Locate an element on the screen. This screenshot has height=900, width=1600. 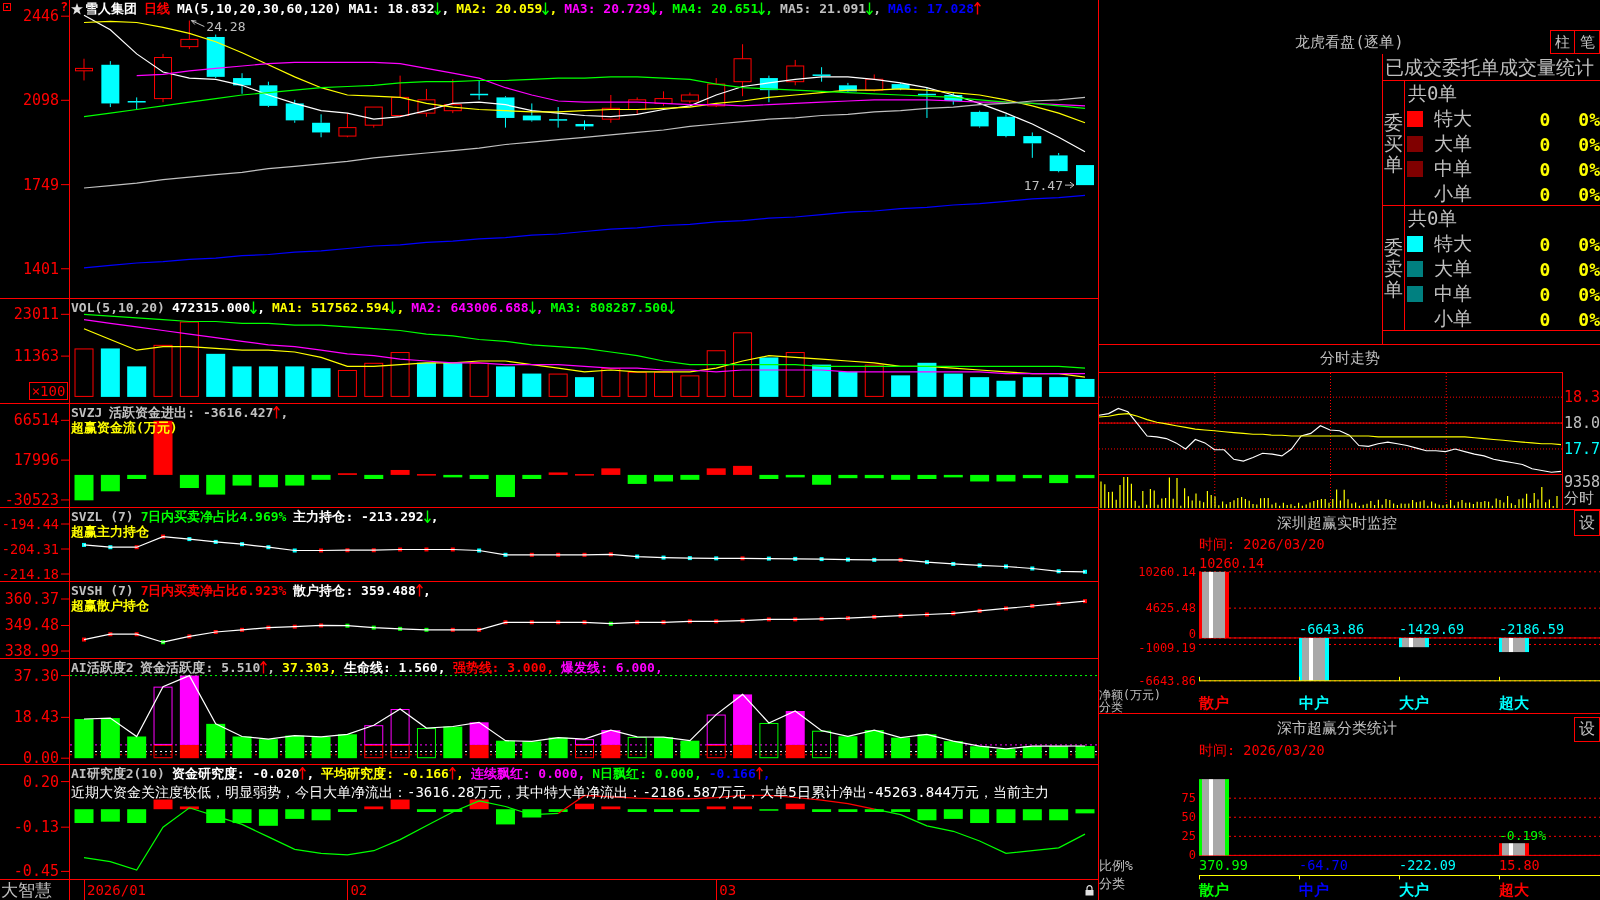
category-label: 大户 is located at coordinates (1414, 703).